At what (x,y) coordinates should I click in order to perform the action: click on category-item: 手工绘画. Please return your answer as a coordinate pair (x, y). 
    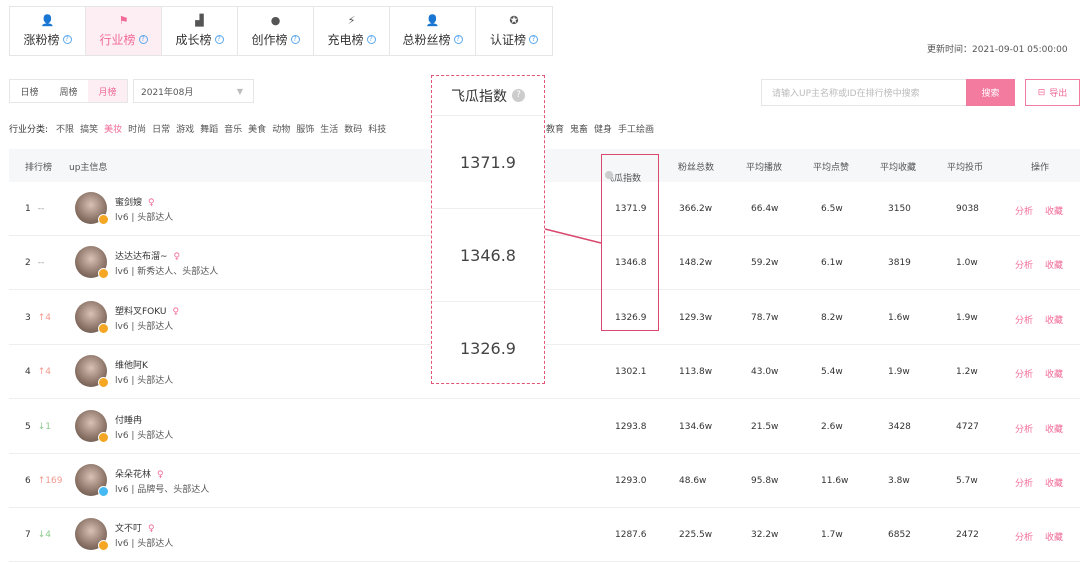
    Looking at the image, I should click on (636, 128).